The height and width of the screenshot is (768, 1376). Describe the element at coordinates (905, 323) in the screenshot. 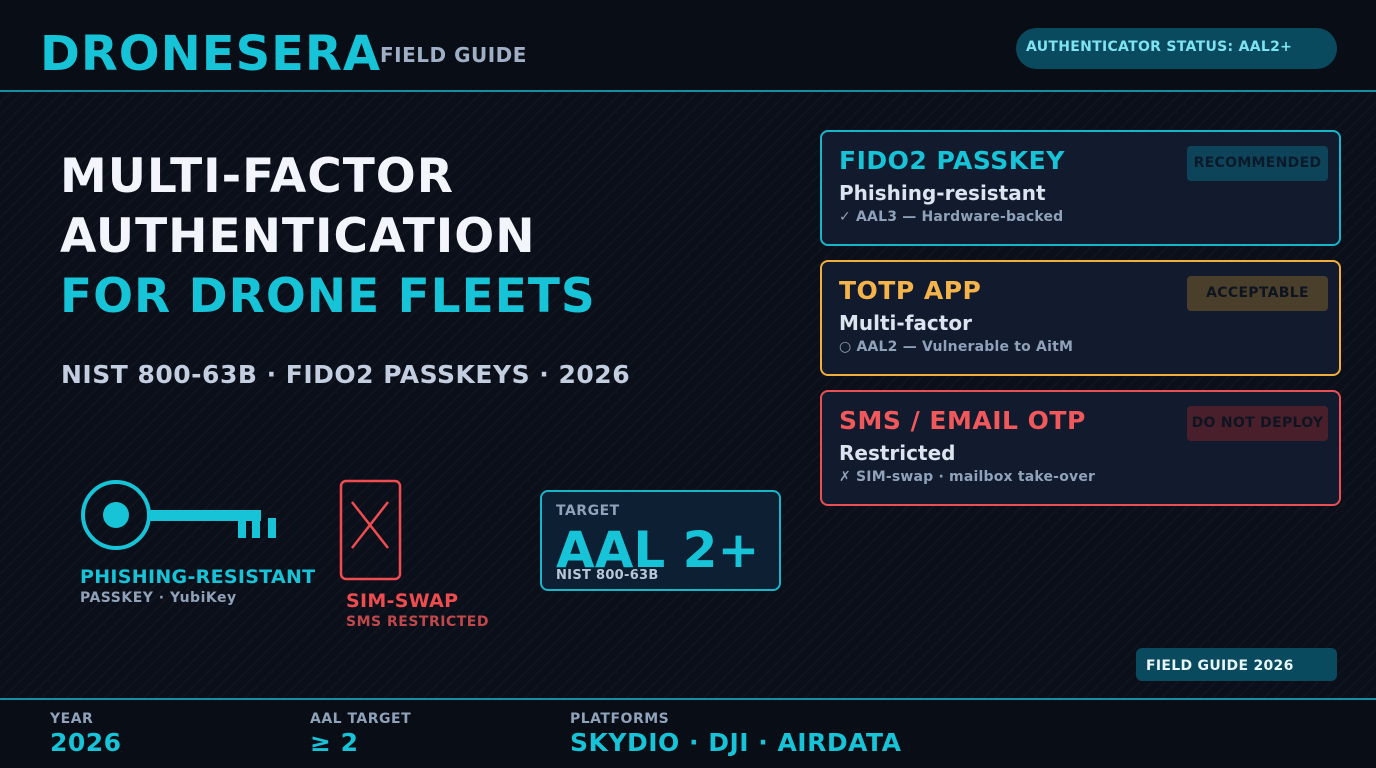

I see `card-subtitle: Multi-factor` at that location.